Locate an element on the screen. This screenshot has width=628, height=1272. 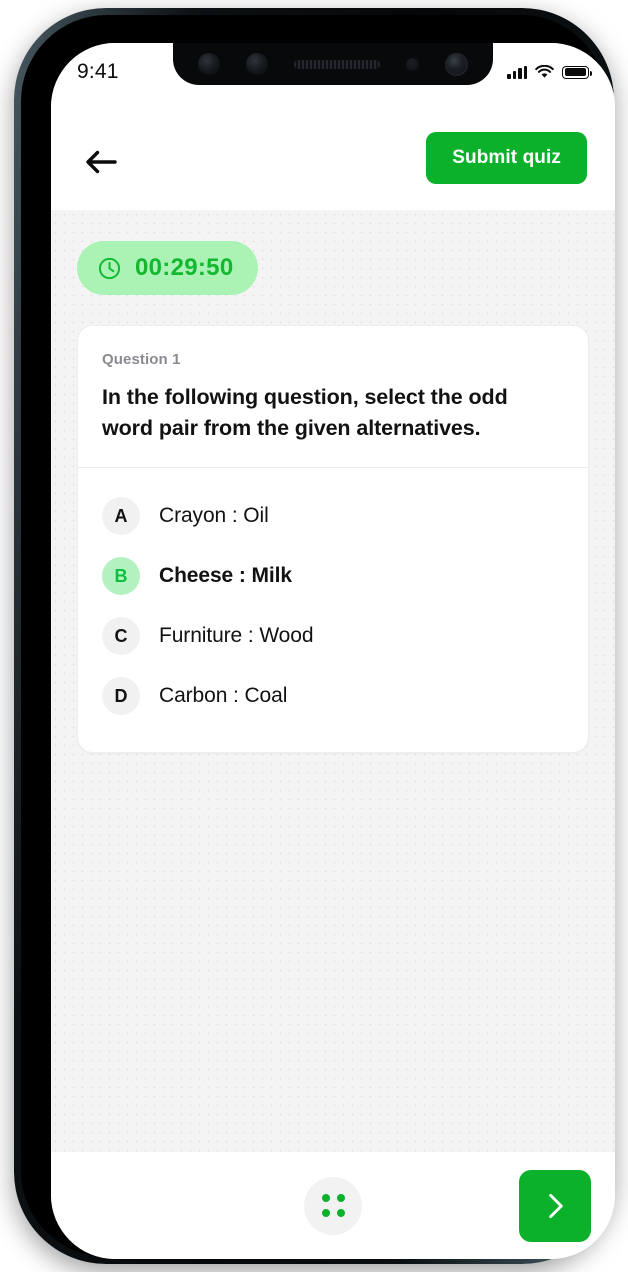
option-text-b: Cheese : Milk is located at coordinates (225, 576).